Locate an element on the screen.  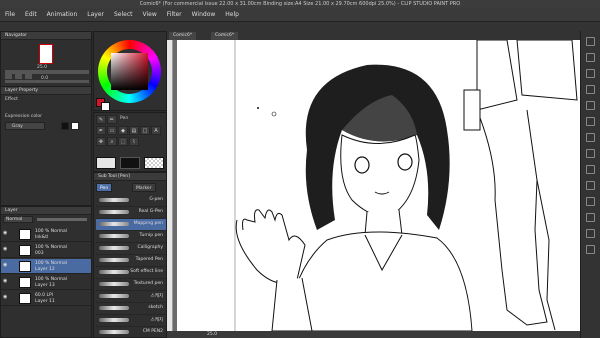
property-icon is located at coordinates (590, 217).